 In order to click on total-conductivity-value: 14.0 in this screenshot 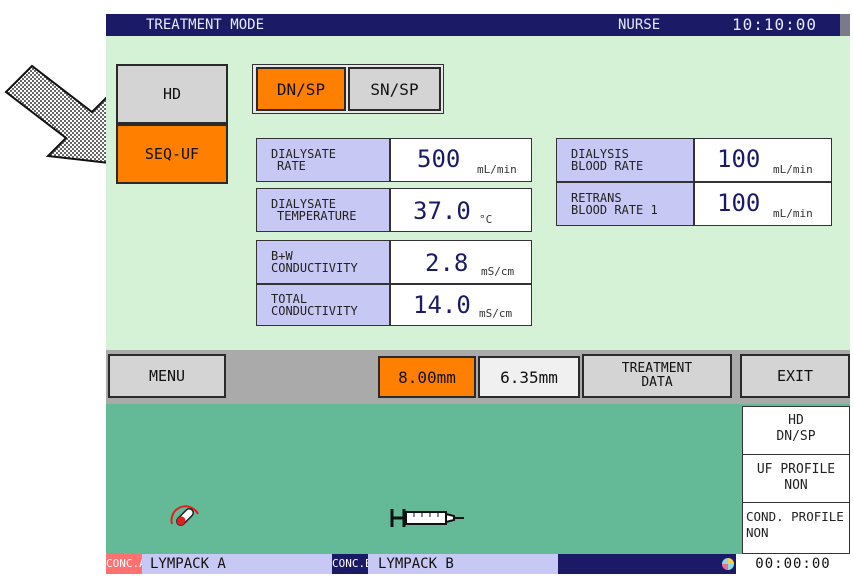, I will do `click(442, 305)`.